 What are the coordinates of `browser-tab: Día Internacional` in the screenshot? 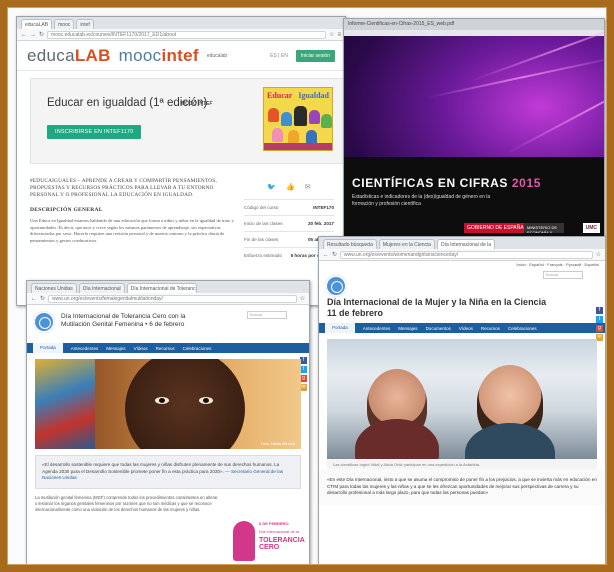 It's located at (101, 288).